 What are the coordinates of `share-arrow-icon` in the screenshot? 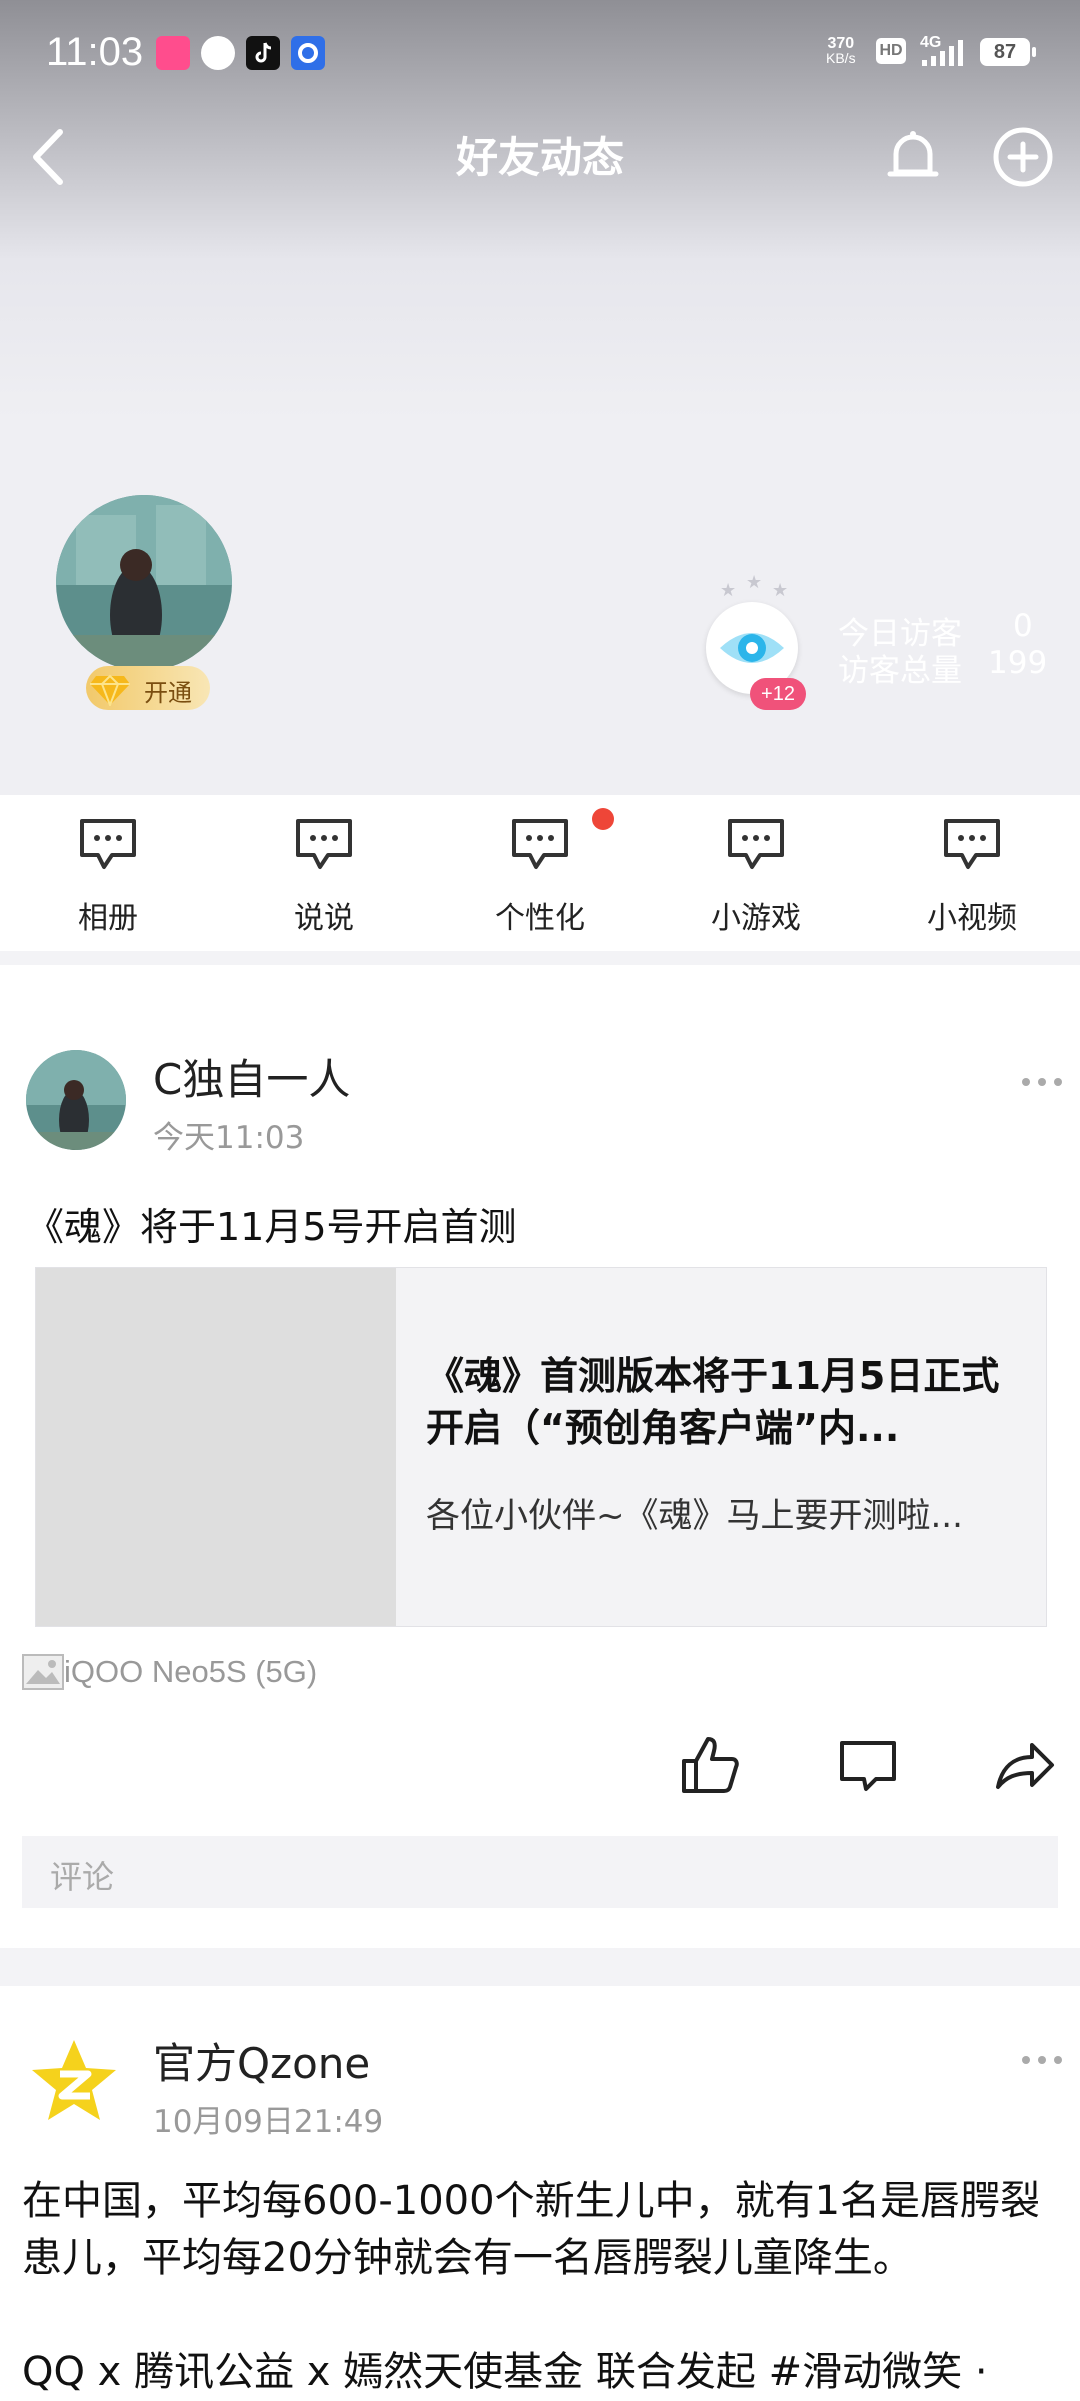 It's located at (1025, 1766).